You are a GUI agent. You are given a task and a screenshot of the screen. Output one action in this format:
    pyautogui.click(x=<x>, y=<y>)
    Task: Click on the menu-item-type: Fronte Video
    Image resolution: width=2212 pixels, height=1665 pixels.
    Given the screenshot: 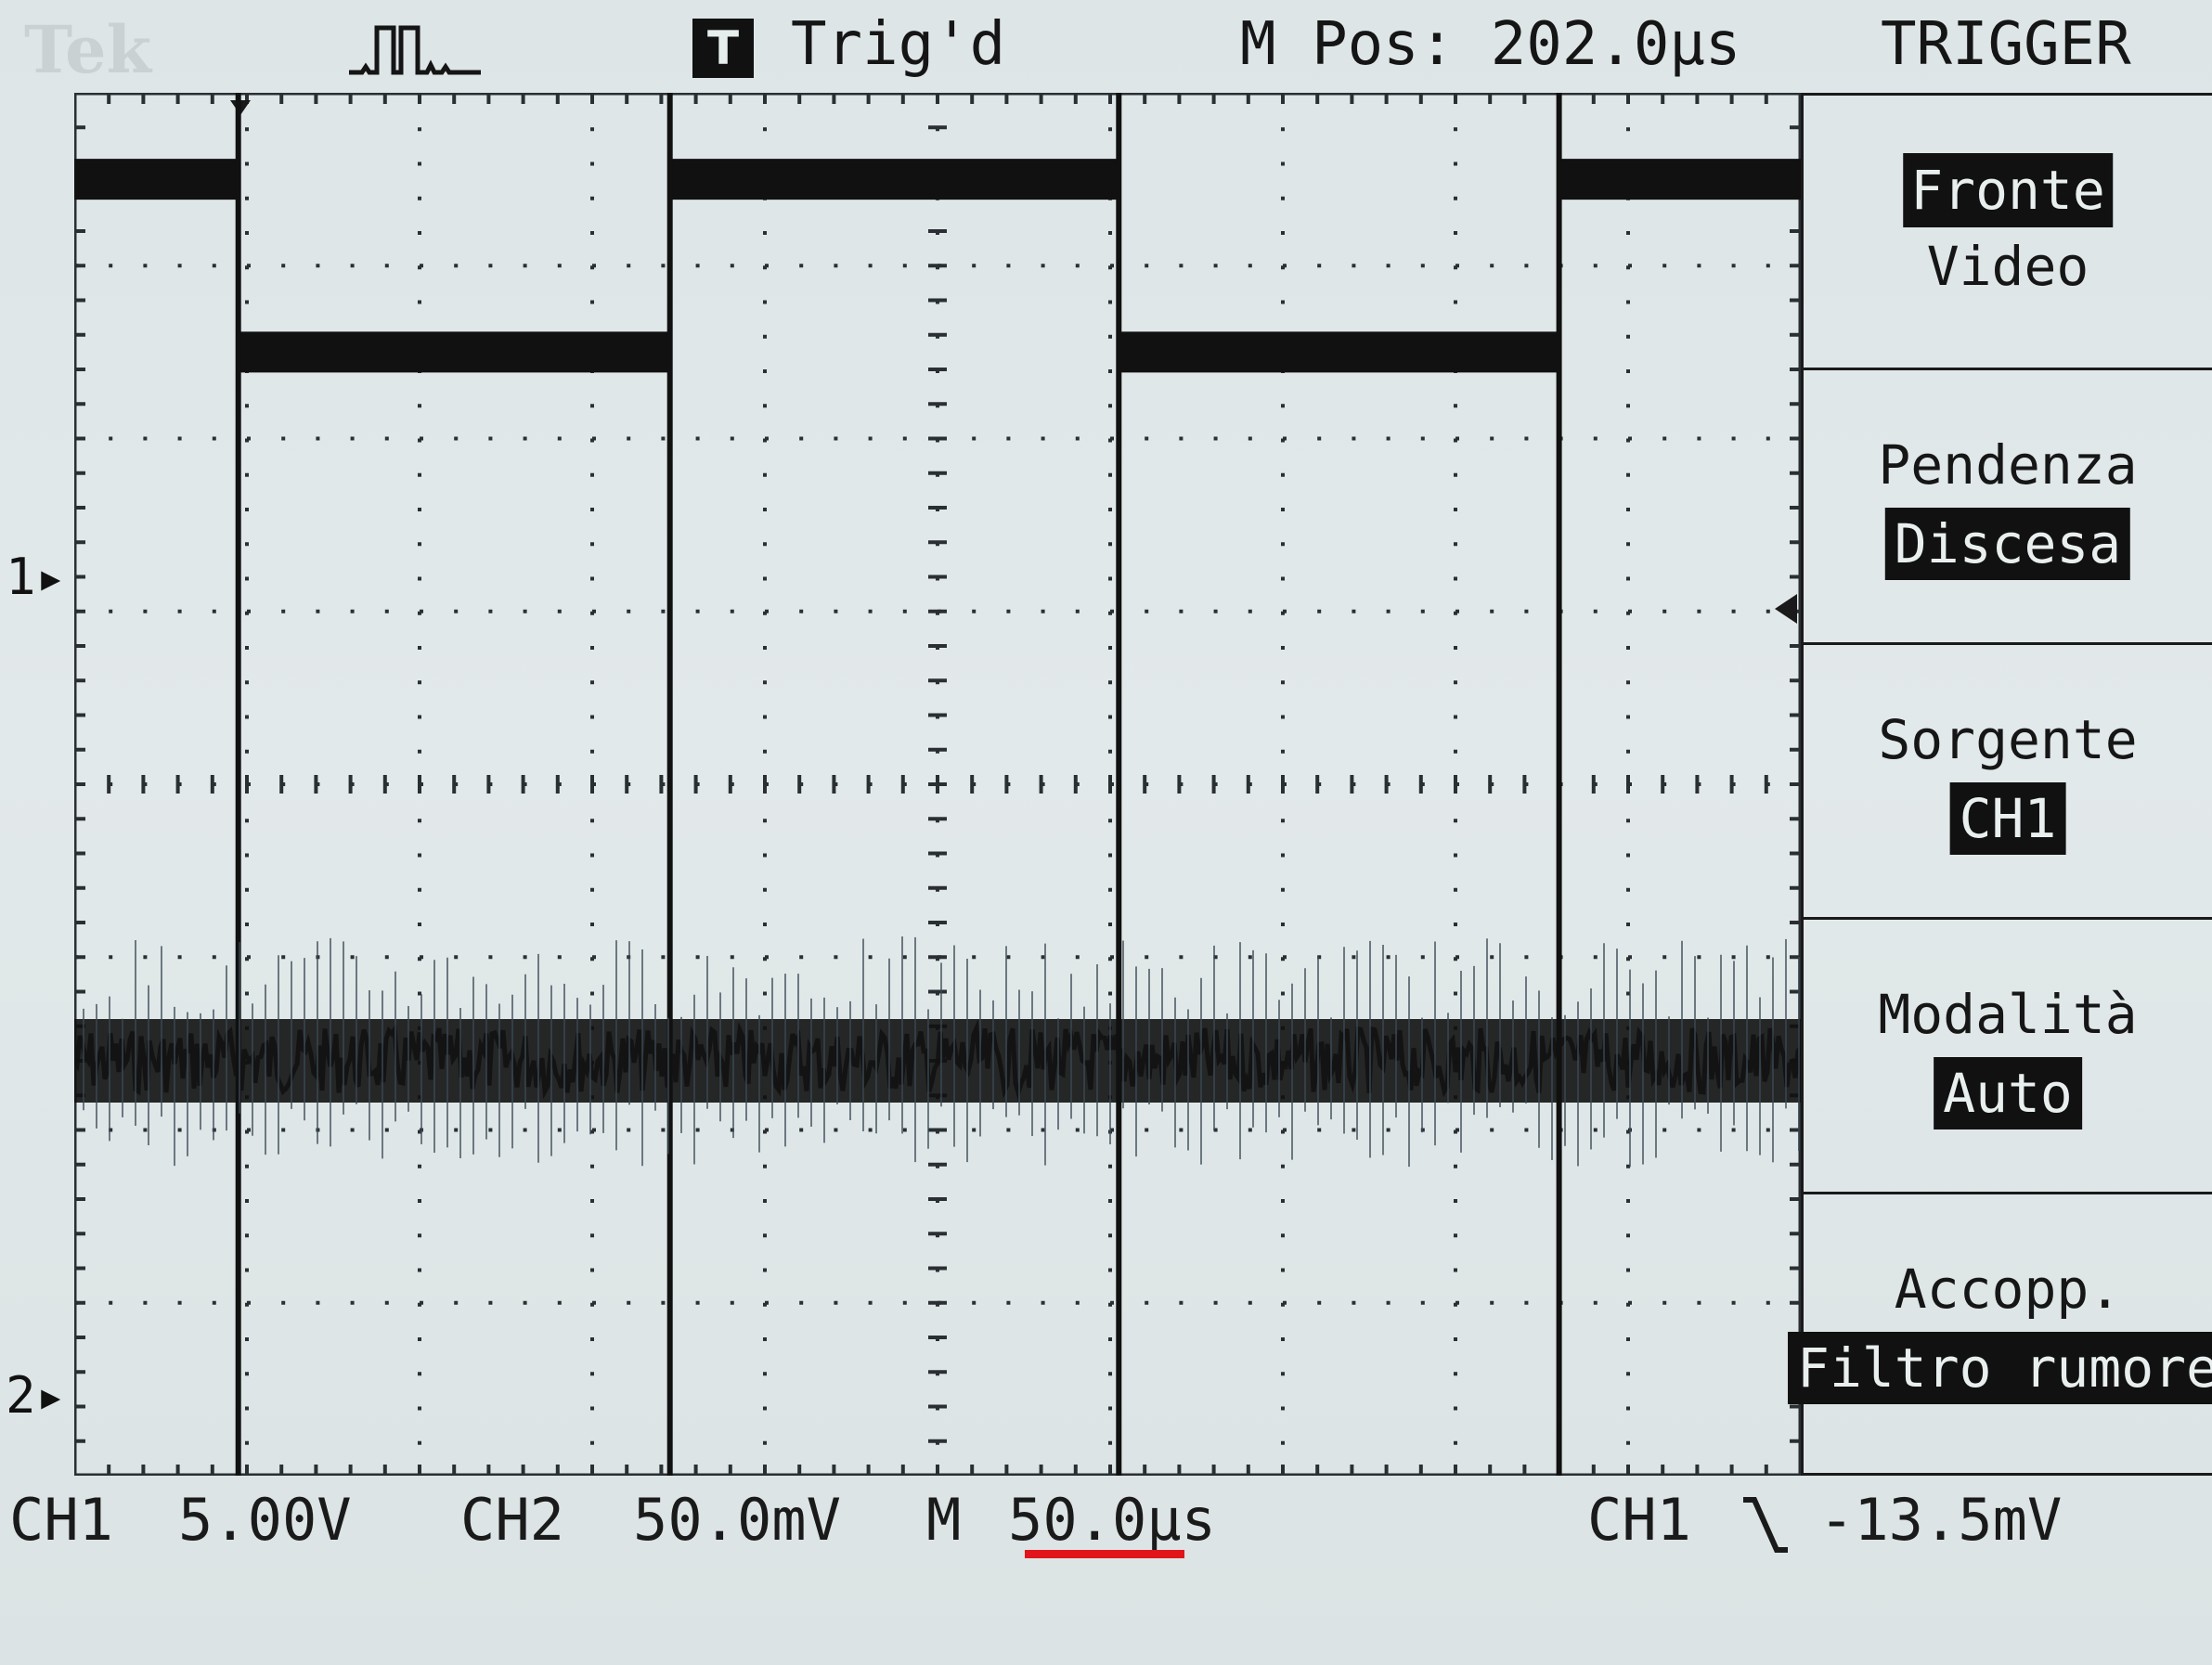 What is the action you would take?
    pyautogui.click(x=2008, y=231)
    